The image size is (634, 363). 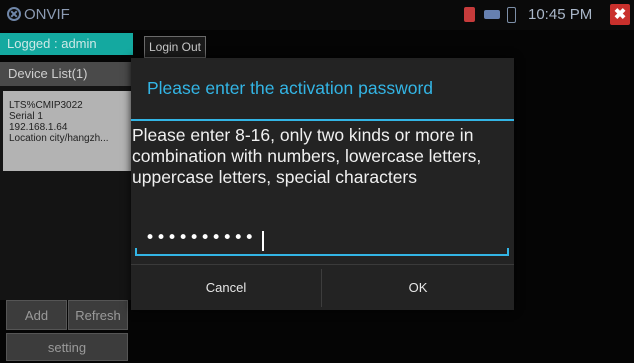 I want to click on close-icon: ✖, so click(x=620, y=14).